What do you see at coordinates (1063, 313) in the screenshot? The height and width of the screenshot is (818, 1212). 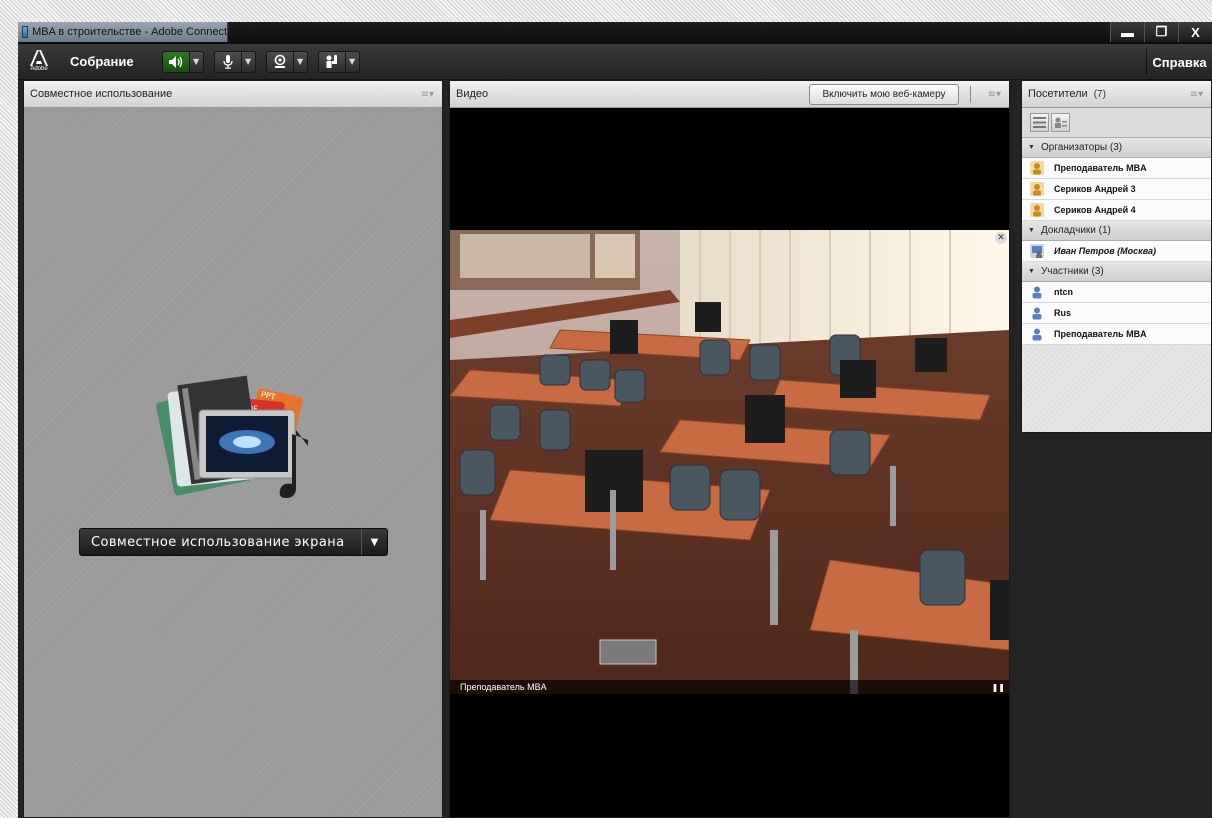 I see `attendee-name: Rus` at bounding box center [1063, 313].